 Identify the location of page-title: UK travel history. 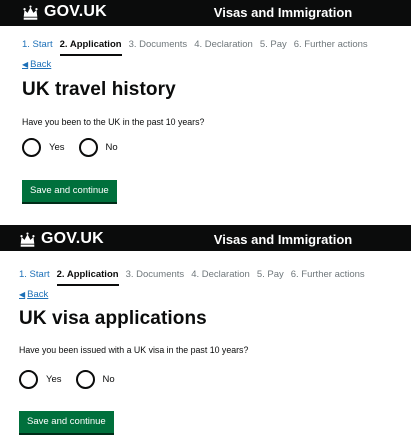
(99, 89).